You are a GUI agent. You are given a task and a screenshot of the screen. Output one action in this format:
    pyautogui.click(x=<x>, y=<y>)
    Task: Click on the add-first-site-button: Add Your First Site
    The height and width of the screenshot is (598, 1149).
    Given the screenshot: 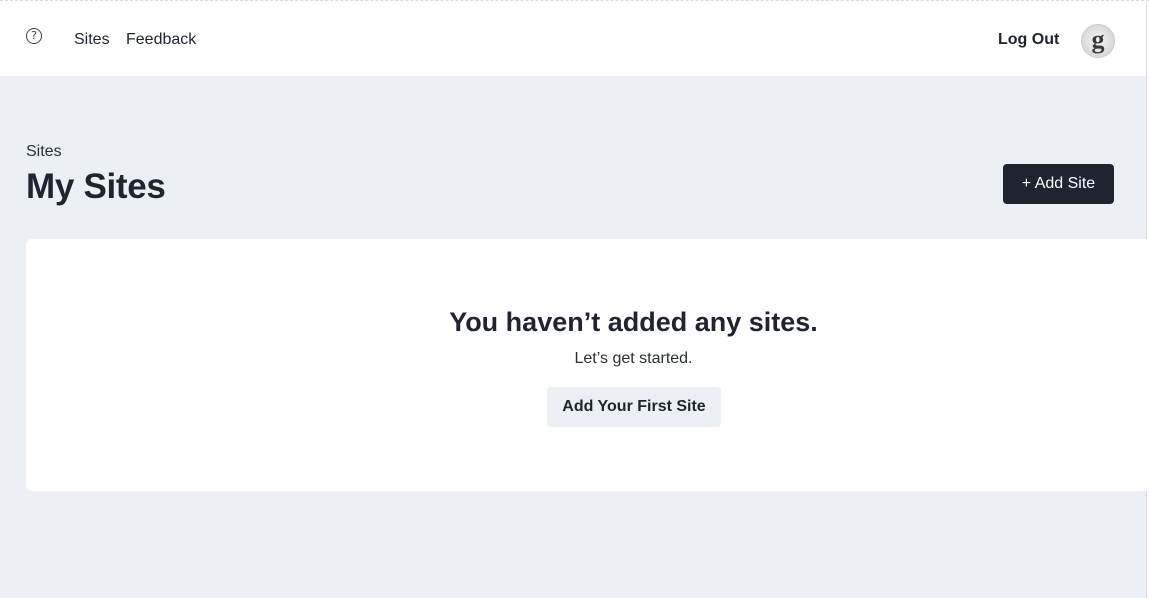 What is the action you would take?
    pyautogui.click(x=634, y=407)
    